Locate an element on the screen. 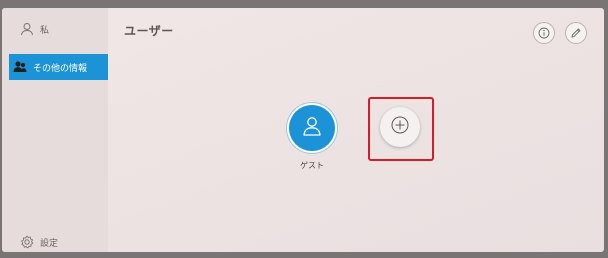 The image size is (608, 258). pencil-icon is located at coordinates (576, 33).